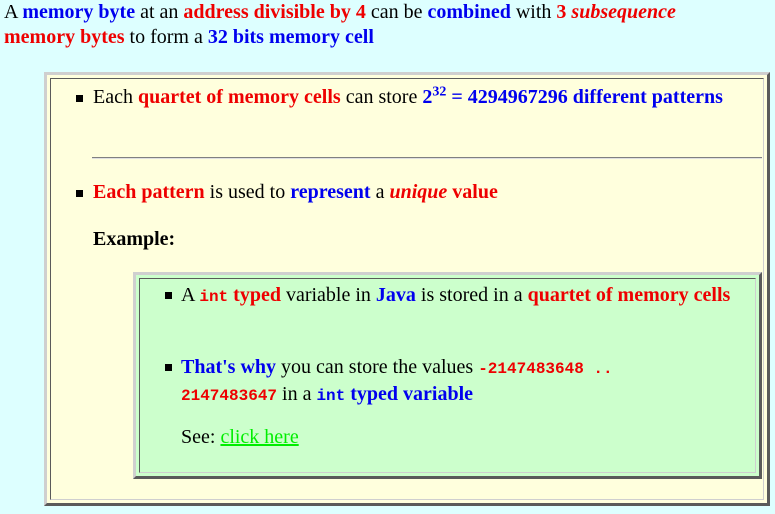 Image resolution: width=775 pixels, height=514 pixels. I want to click on term-java: Java, so click(395, 295).